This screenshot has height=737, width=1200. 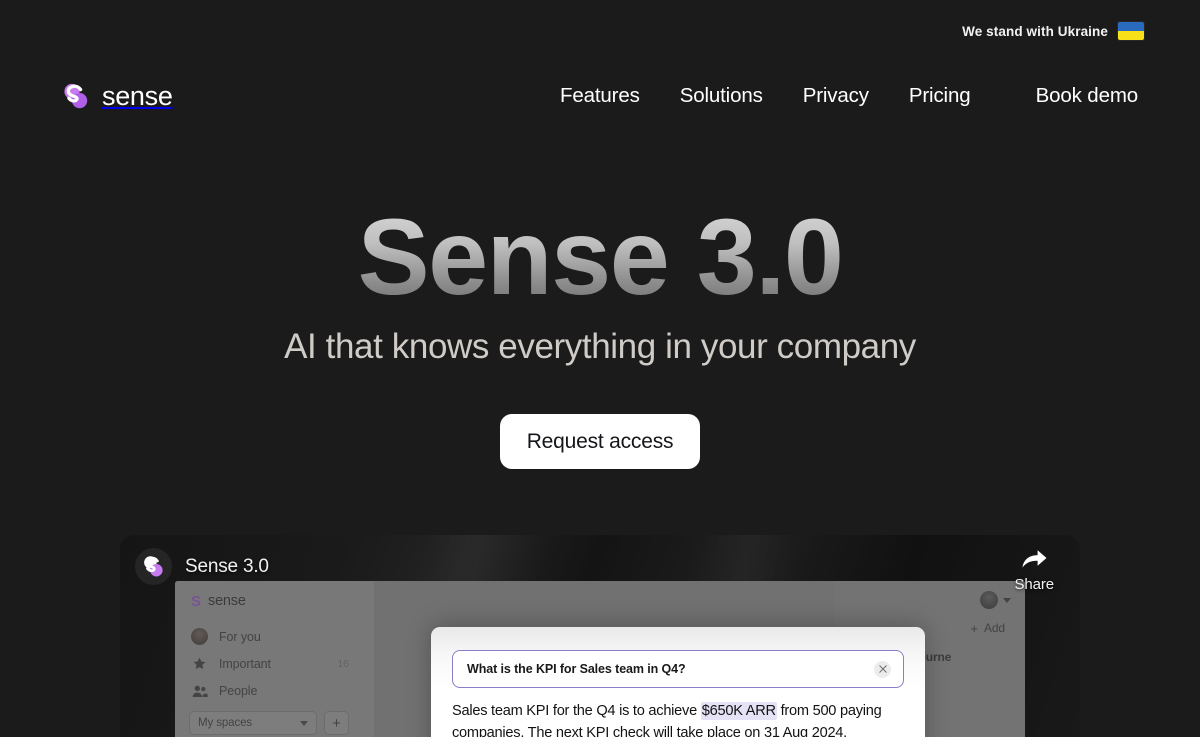 I want to click on star-icon, so click(x=199, y=663).